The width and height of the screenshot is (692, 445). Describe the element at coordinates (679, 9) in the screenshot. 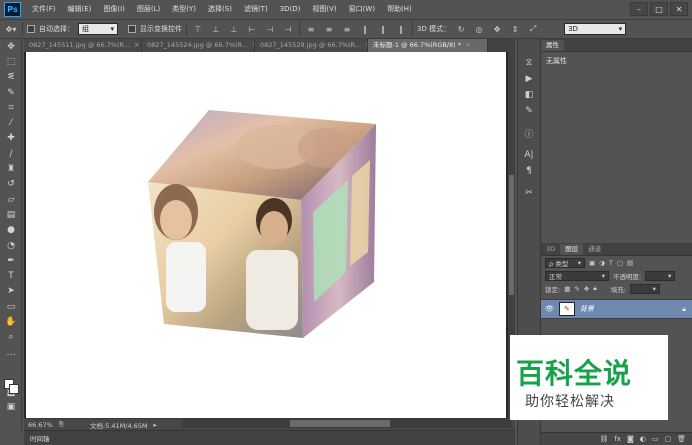

I see `close-button: ✕` at that location.